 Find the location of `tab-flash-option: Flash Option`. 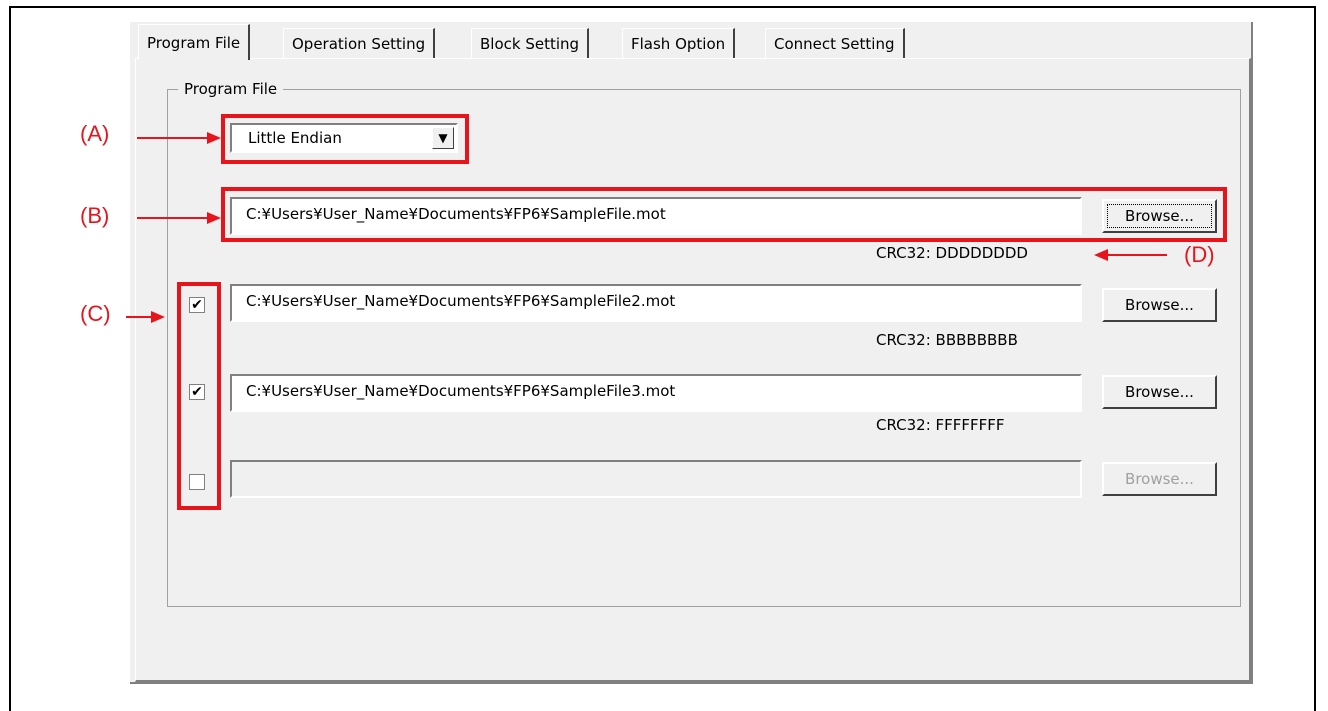

tab-flash-option: Flash Option is located at coordinates (679, 43).